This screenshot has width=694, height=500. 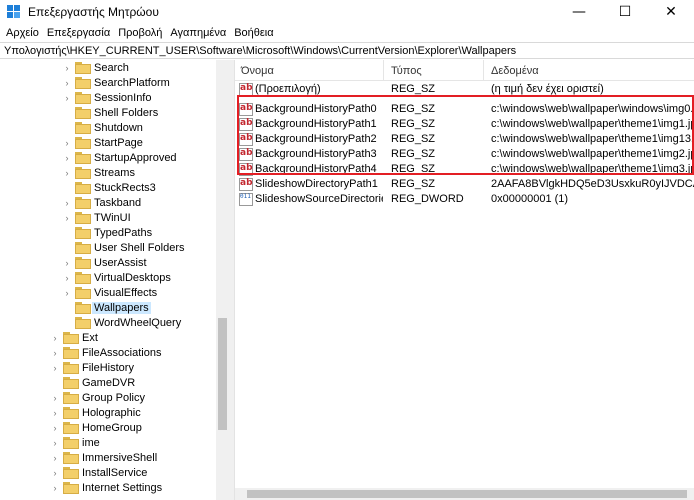 I want to click on tree-item: Wallpapers, so click(x=106, y=307).